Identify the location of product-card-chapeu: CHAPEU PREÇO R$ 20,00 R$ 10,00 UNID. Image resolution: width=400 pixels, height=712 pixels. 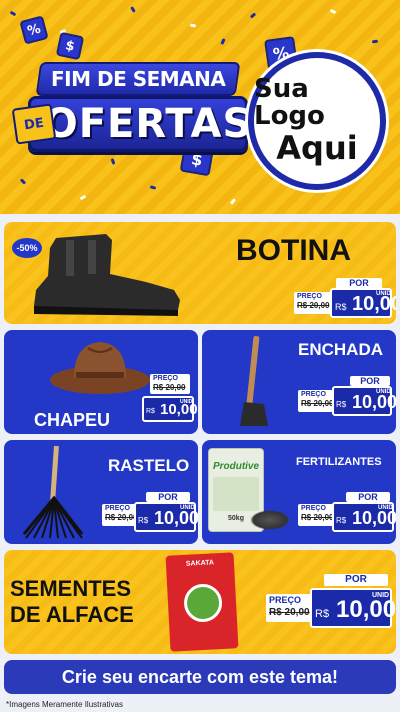
(101, 382).